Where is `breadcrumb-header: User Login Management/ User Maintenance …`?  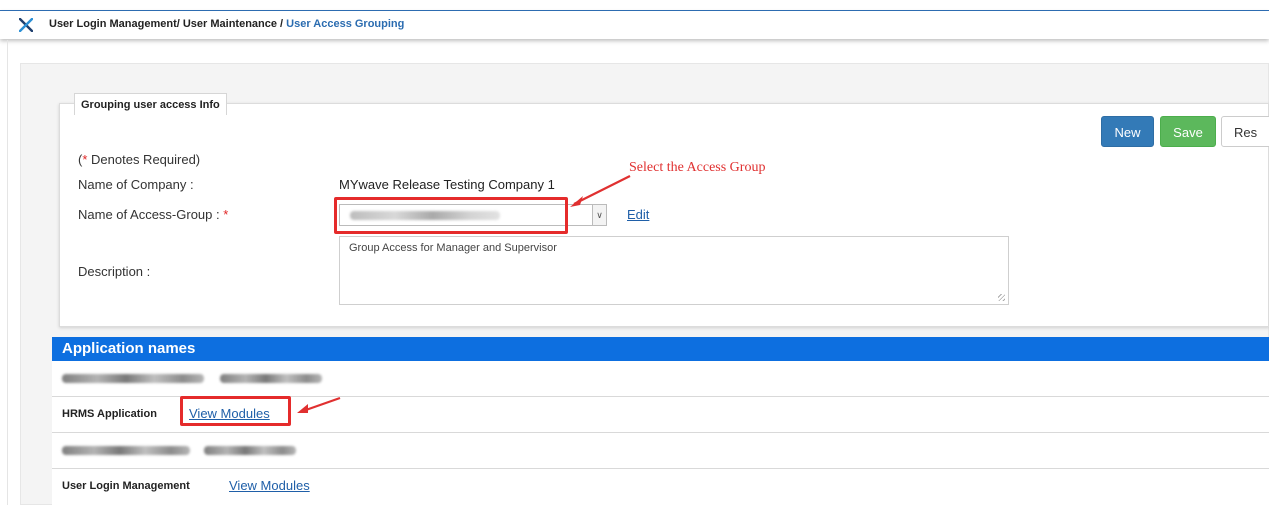
breadcrumb-header: User Login Management/ User Maintenance … is located at coordinates (634, 25).